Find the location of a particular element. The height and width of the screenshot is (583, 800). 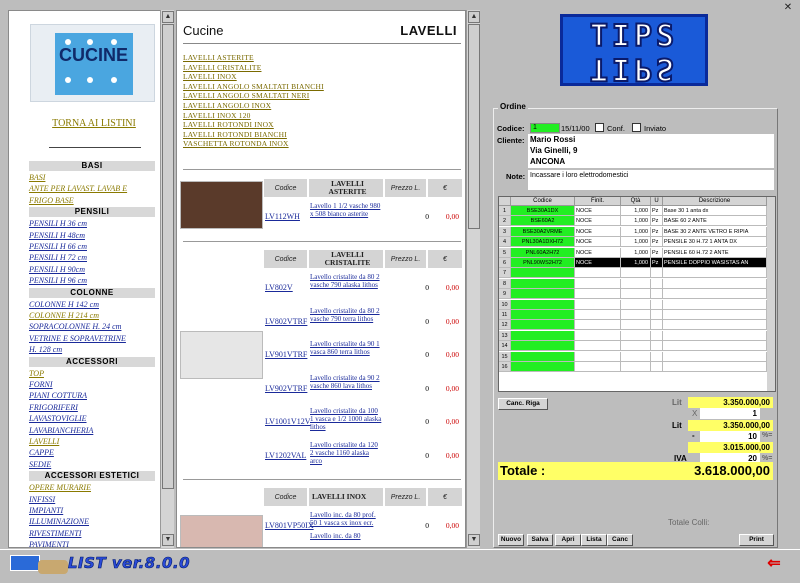

conf-checkbox is located at coordinates (599, 127).